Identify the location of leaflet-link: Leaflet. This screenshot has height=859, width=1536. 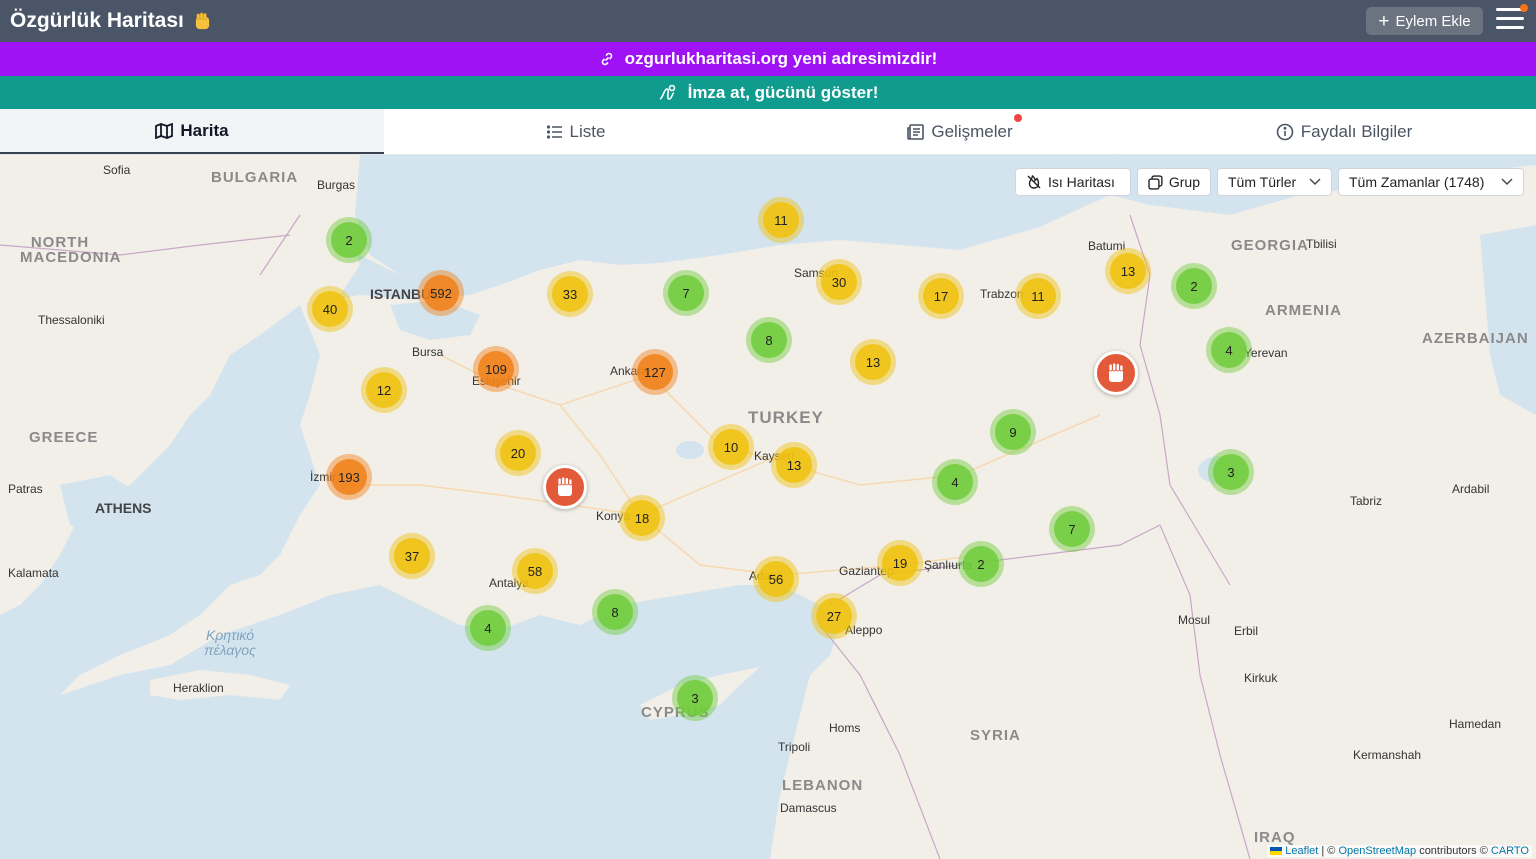
(1301, 851).